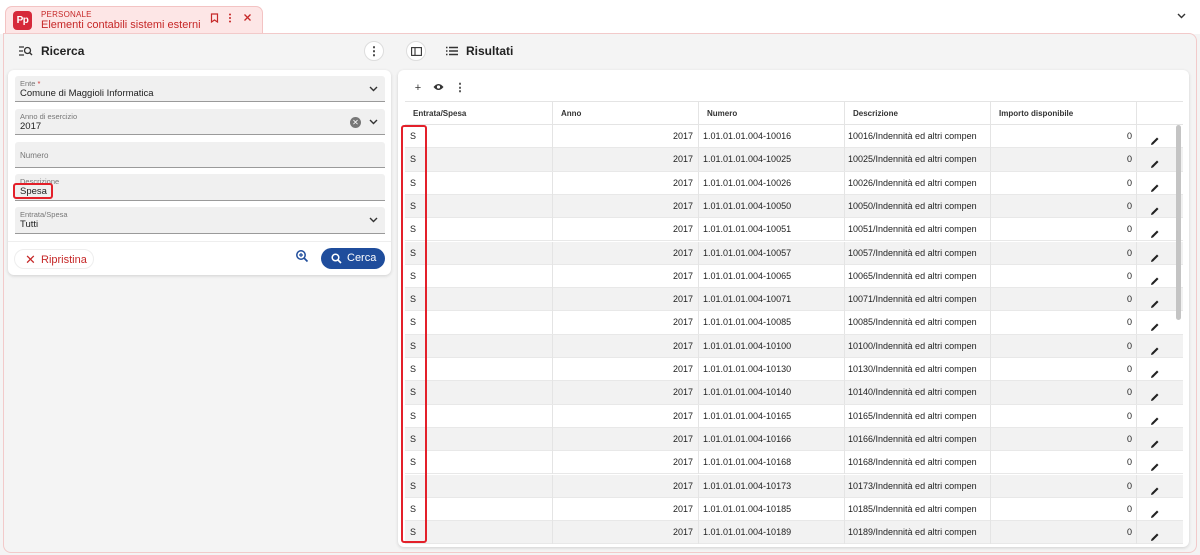 This screenshot has width=1200, height=555. Describe the element at coordinates (1064, 113) in the screenshot. I see `header-importo: Importo disponibile` at that location.